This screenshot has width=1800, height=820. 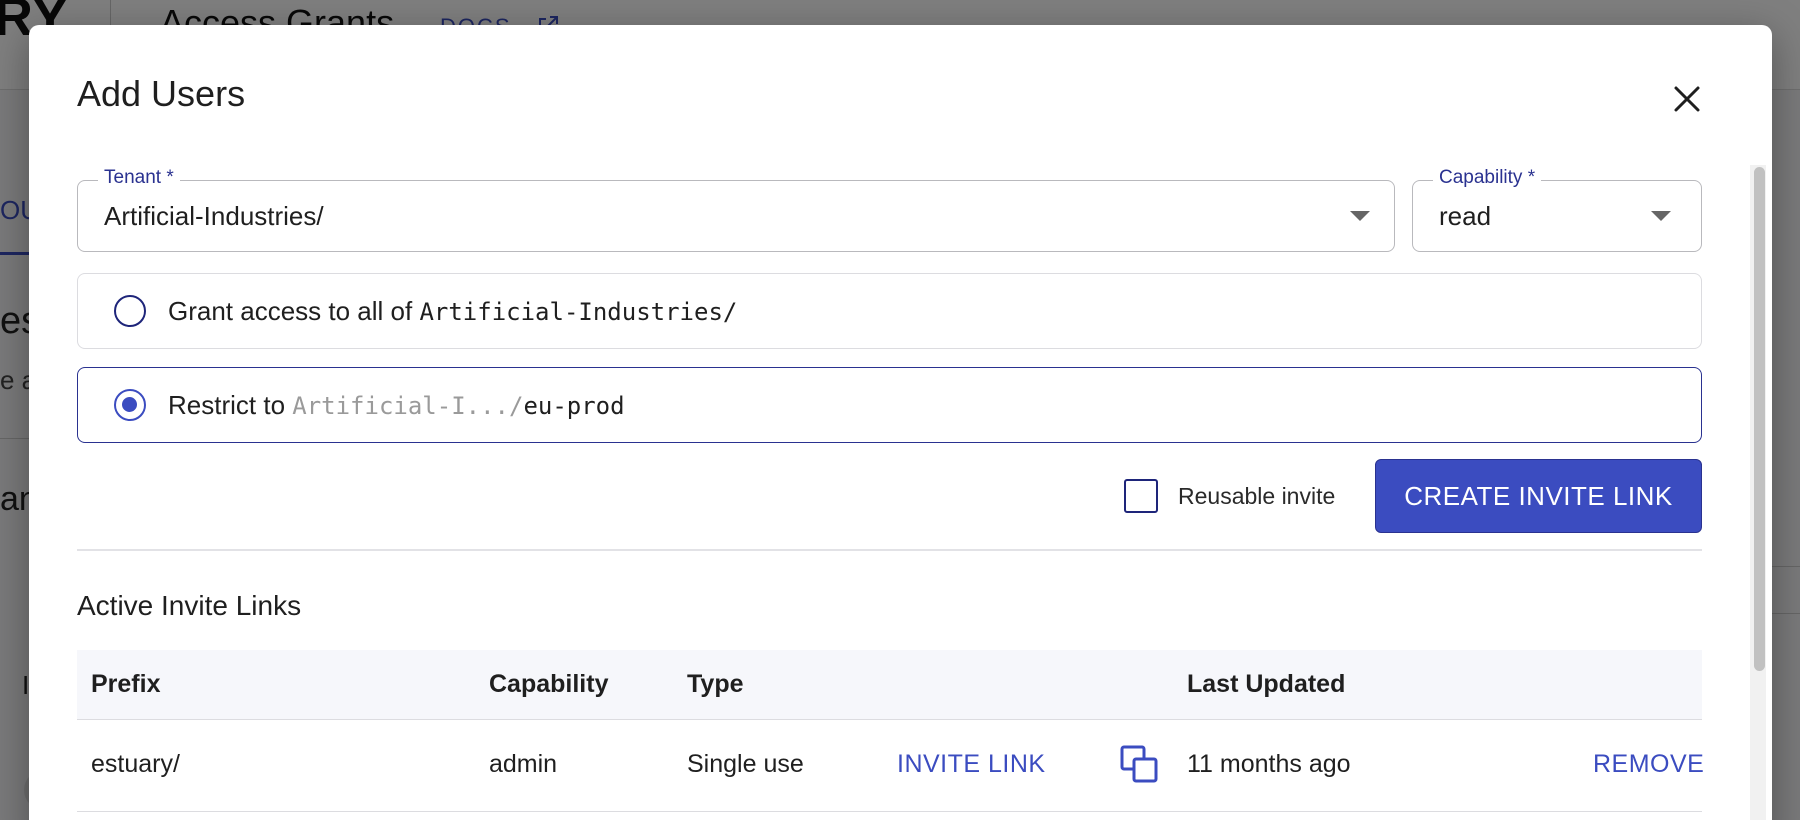 What do you see at coordinates (1557, 209) in the screenshot?
I see `capability-select: Capability * read` at bounding box center [1557, 209].